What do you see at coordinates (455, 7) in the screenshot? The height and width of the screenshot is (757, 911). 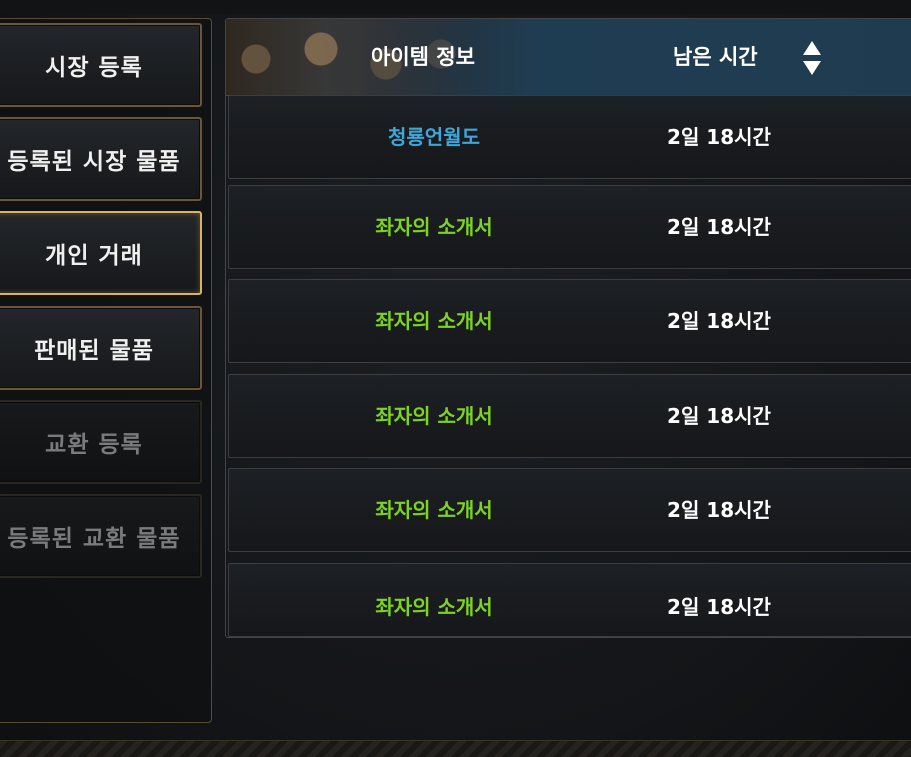 I see `top-frame` at bounding box center [455, 7].